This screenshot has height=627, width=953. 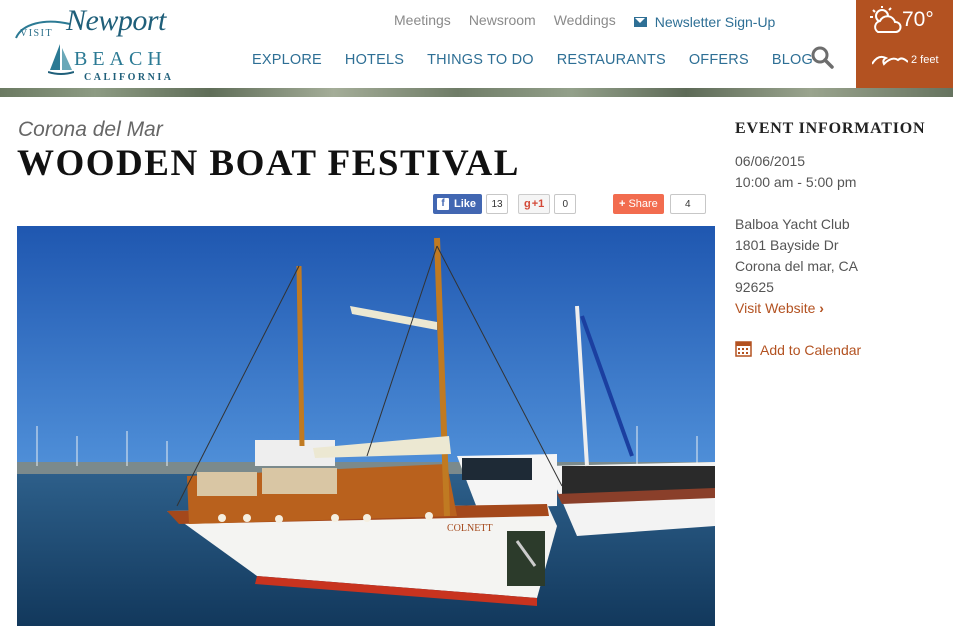 What do you see at coordinates (129, 77) in the screenshot?
I see `logo-california-text: CALIFORNIA` at bounding box center [129, 77].